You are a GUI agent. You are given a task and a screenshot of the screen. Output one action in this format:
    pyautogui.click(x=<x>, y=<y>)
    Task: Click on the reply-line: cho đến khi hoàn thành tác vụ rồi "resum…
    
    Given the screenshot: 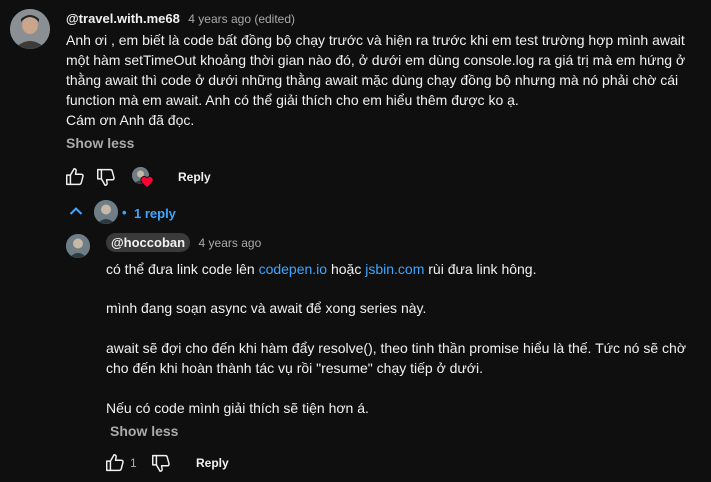 What is the action you would take?
    pyautogui.click(x=294, y=368)
    